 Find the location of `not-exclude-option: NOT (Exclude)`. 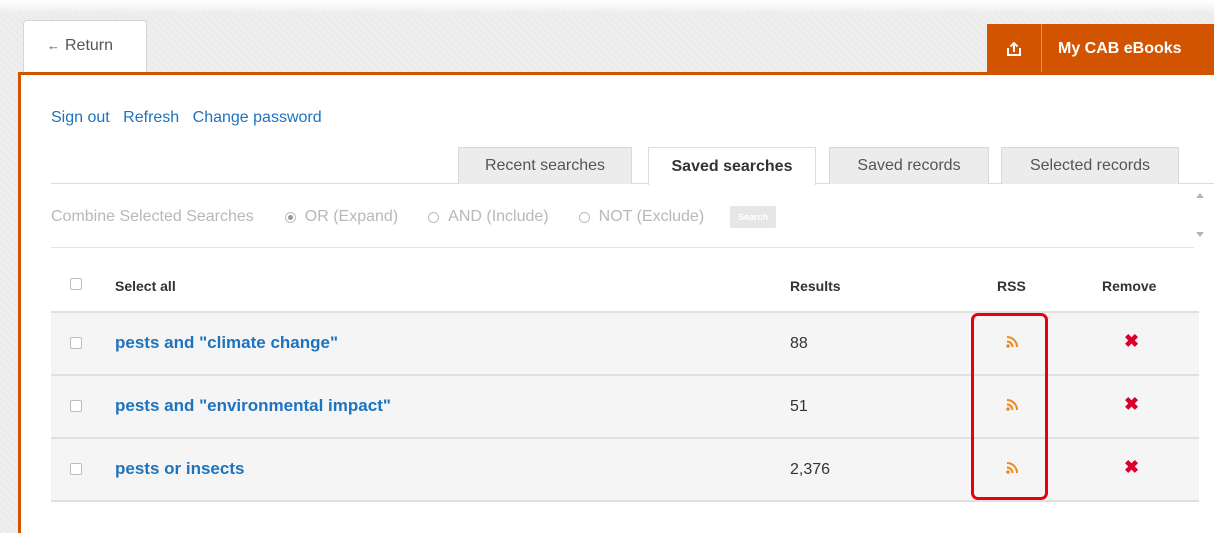

not-exclude-option: NOT (Exclude) is located at coordinates (641, 217).